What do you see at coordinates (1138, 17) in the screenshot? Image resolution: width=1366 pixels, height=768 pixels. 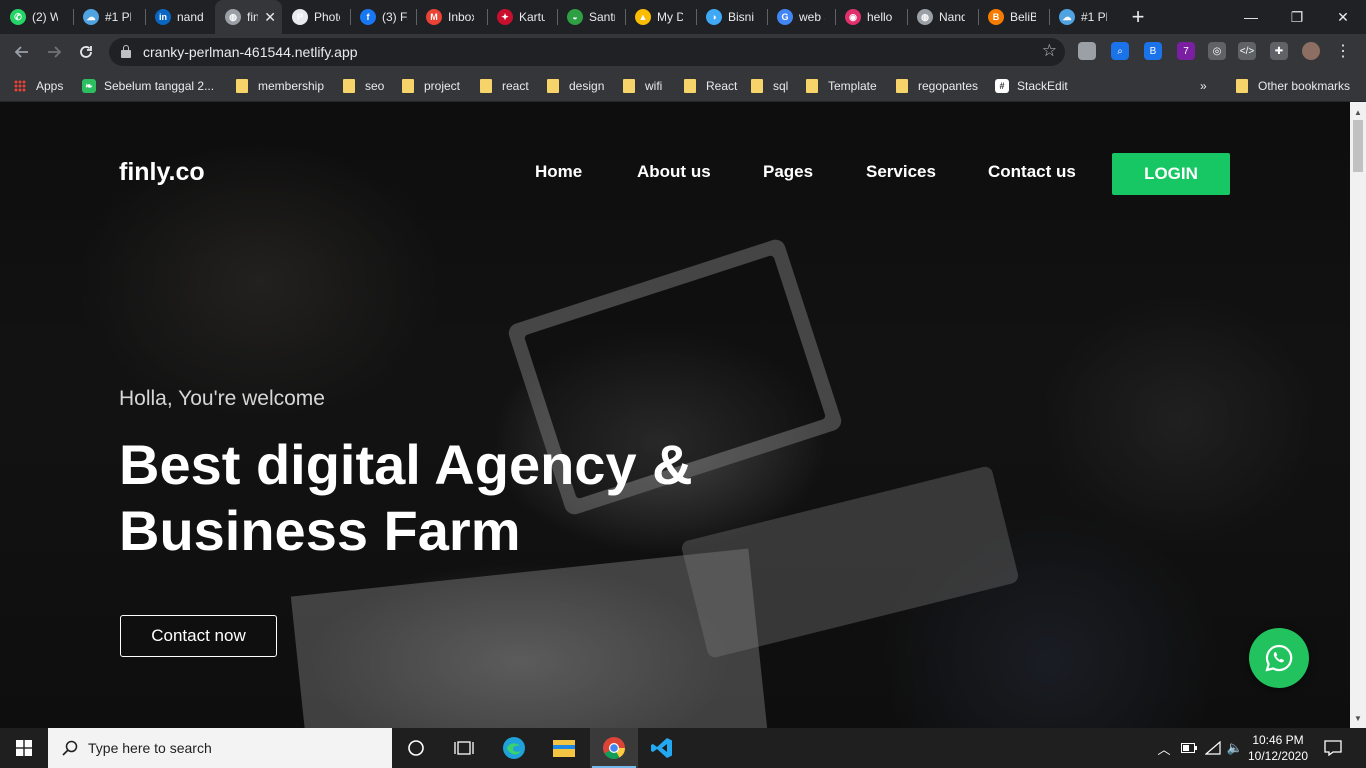 I see `new-tab-button: +` at bounding box center [1138, 17].